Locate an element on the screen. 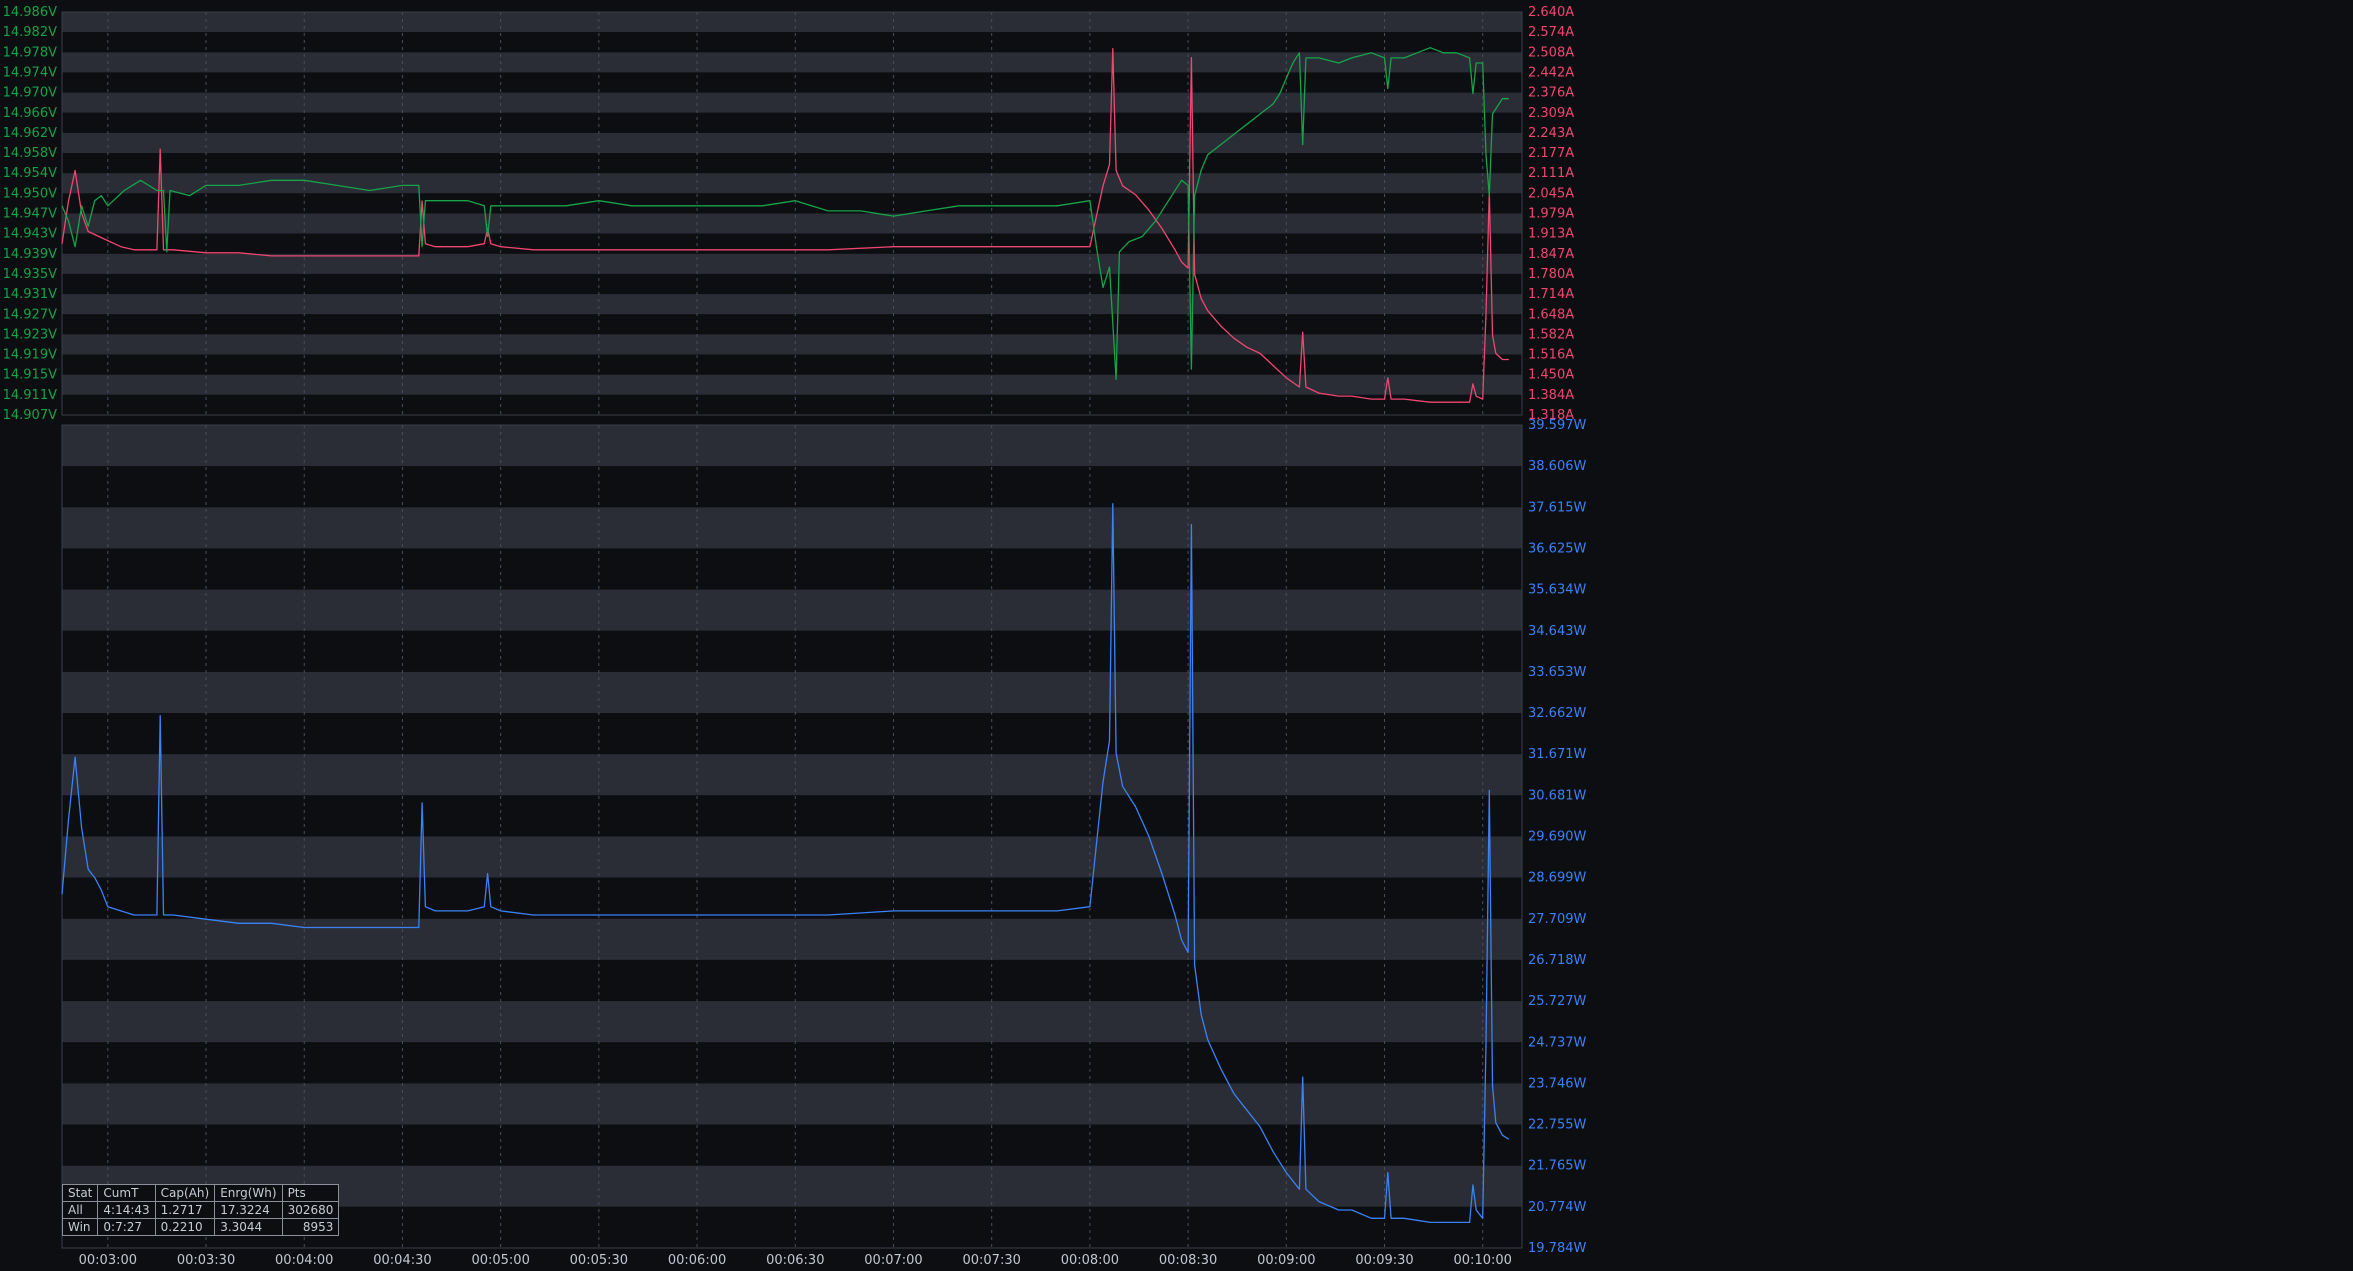  power-tick-label: 24.737W is located at coordinates (1557, 1042).